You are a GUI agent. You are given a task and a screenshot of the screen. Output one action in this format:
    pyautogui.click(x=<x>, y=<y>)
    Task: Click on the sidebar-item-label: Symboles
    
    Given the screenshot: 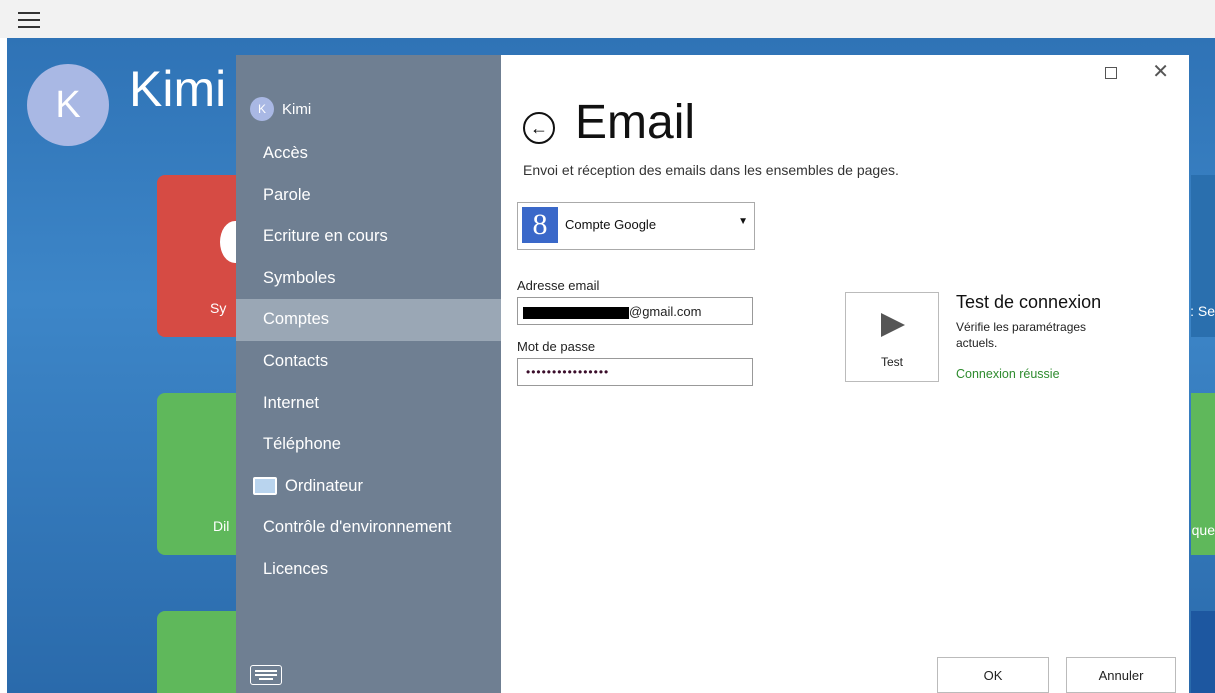 What is the action you would take?
    pyautogui.click(x=299, y=277)
    